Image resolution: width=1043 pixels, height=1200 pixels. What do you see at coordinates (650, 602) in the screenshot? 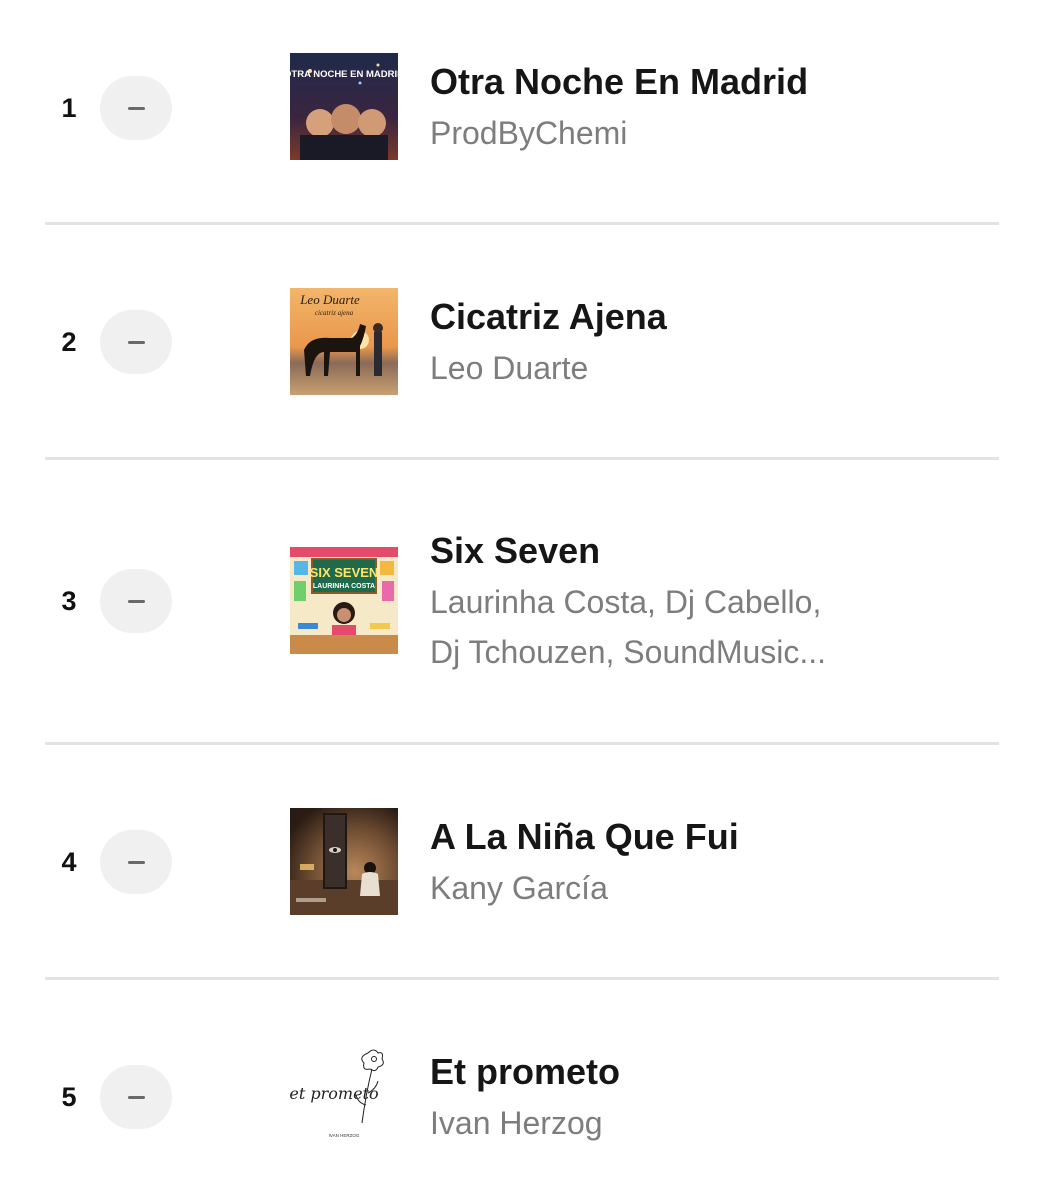
I see `artist-name-line: Laurinha Costa, Dj Cabello,` at bounding box center [650, 602].